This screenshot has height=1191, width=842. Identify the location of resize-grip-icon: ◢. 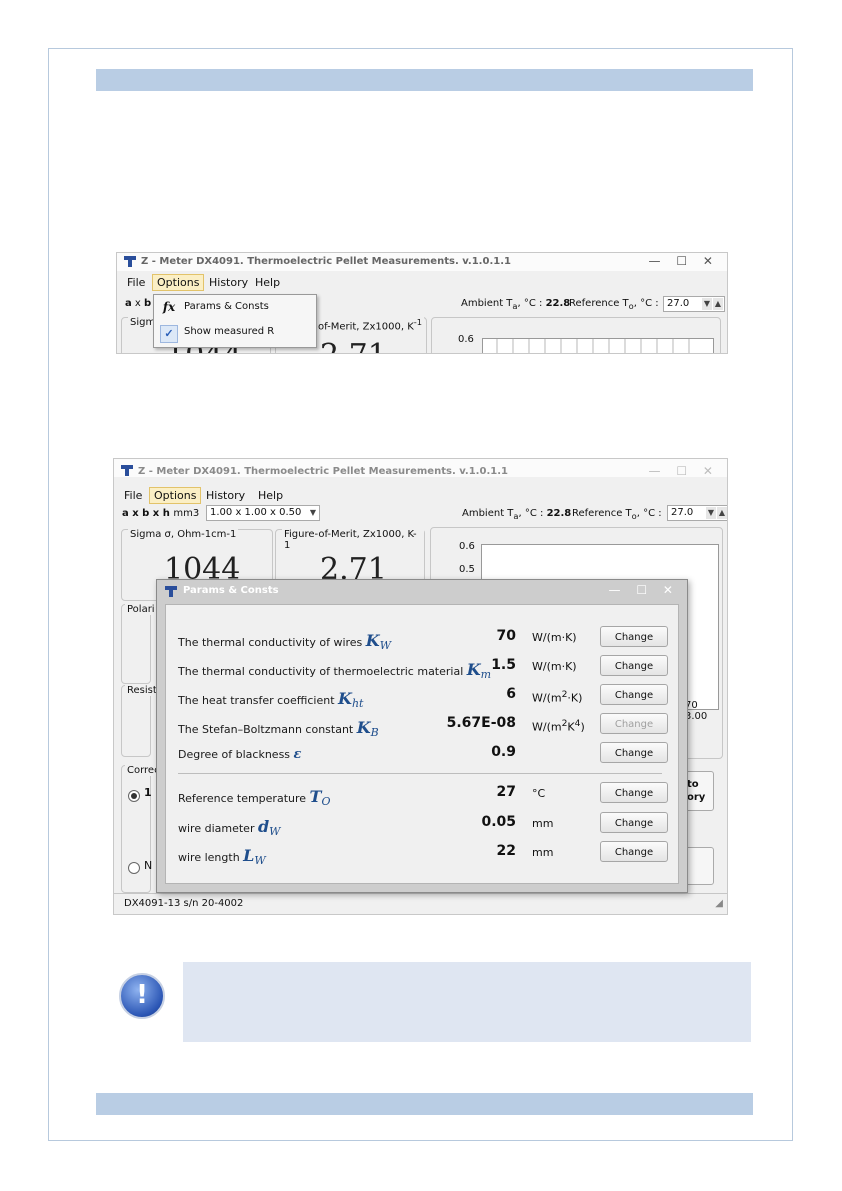
(719, 903).